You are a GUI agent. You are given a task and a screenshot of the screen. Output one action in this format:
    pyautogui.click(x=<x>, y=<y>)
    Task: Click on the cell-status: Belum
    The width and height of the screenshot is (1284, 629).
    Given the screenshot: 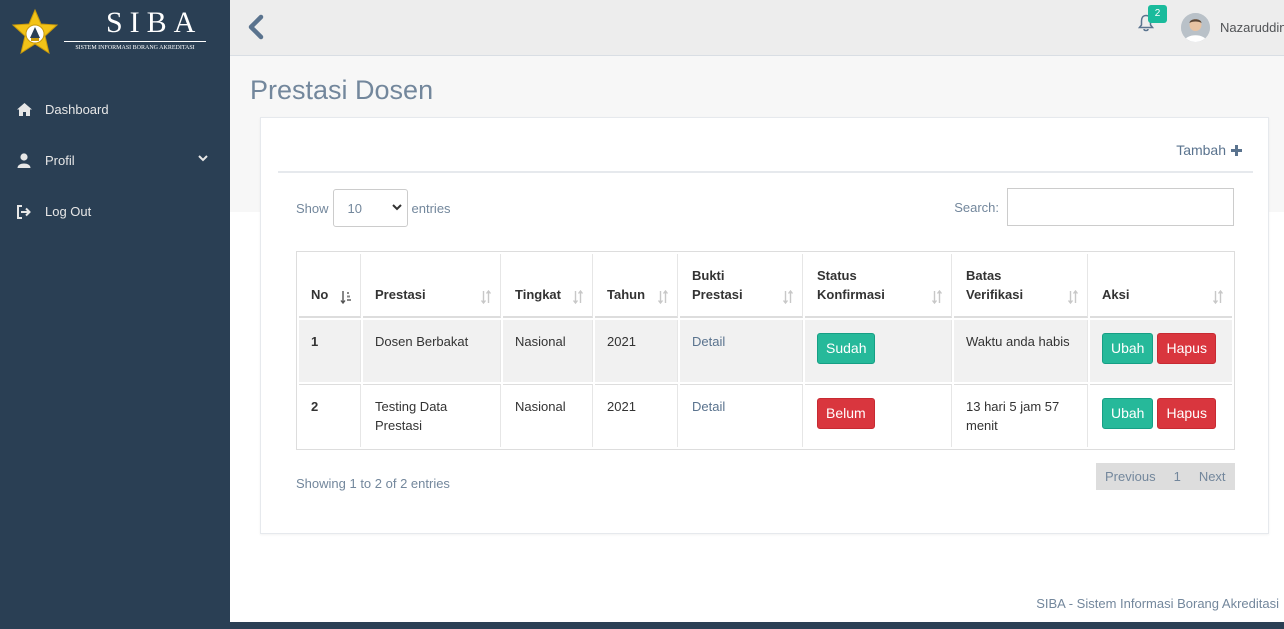 What is the action you would take?
    pyautogui.click(x=878, y=415)
    